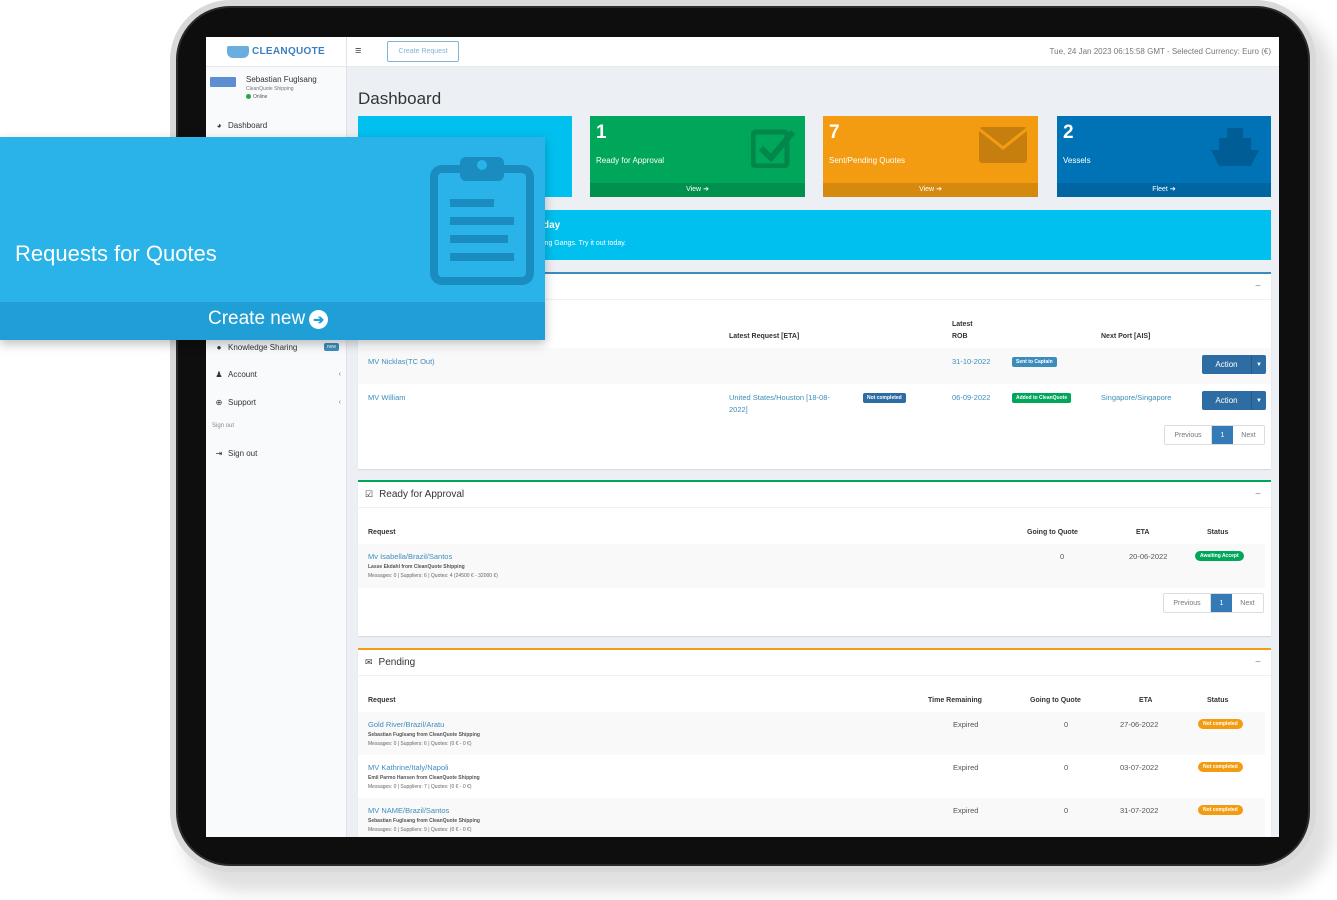 Image resolution: width=1337 pixels, height=900 pixels. I want to click on user-status-text: Online, so click(260, 97).